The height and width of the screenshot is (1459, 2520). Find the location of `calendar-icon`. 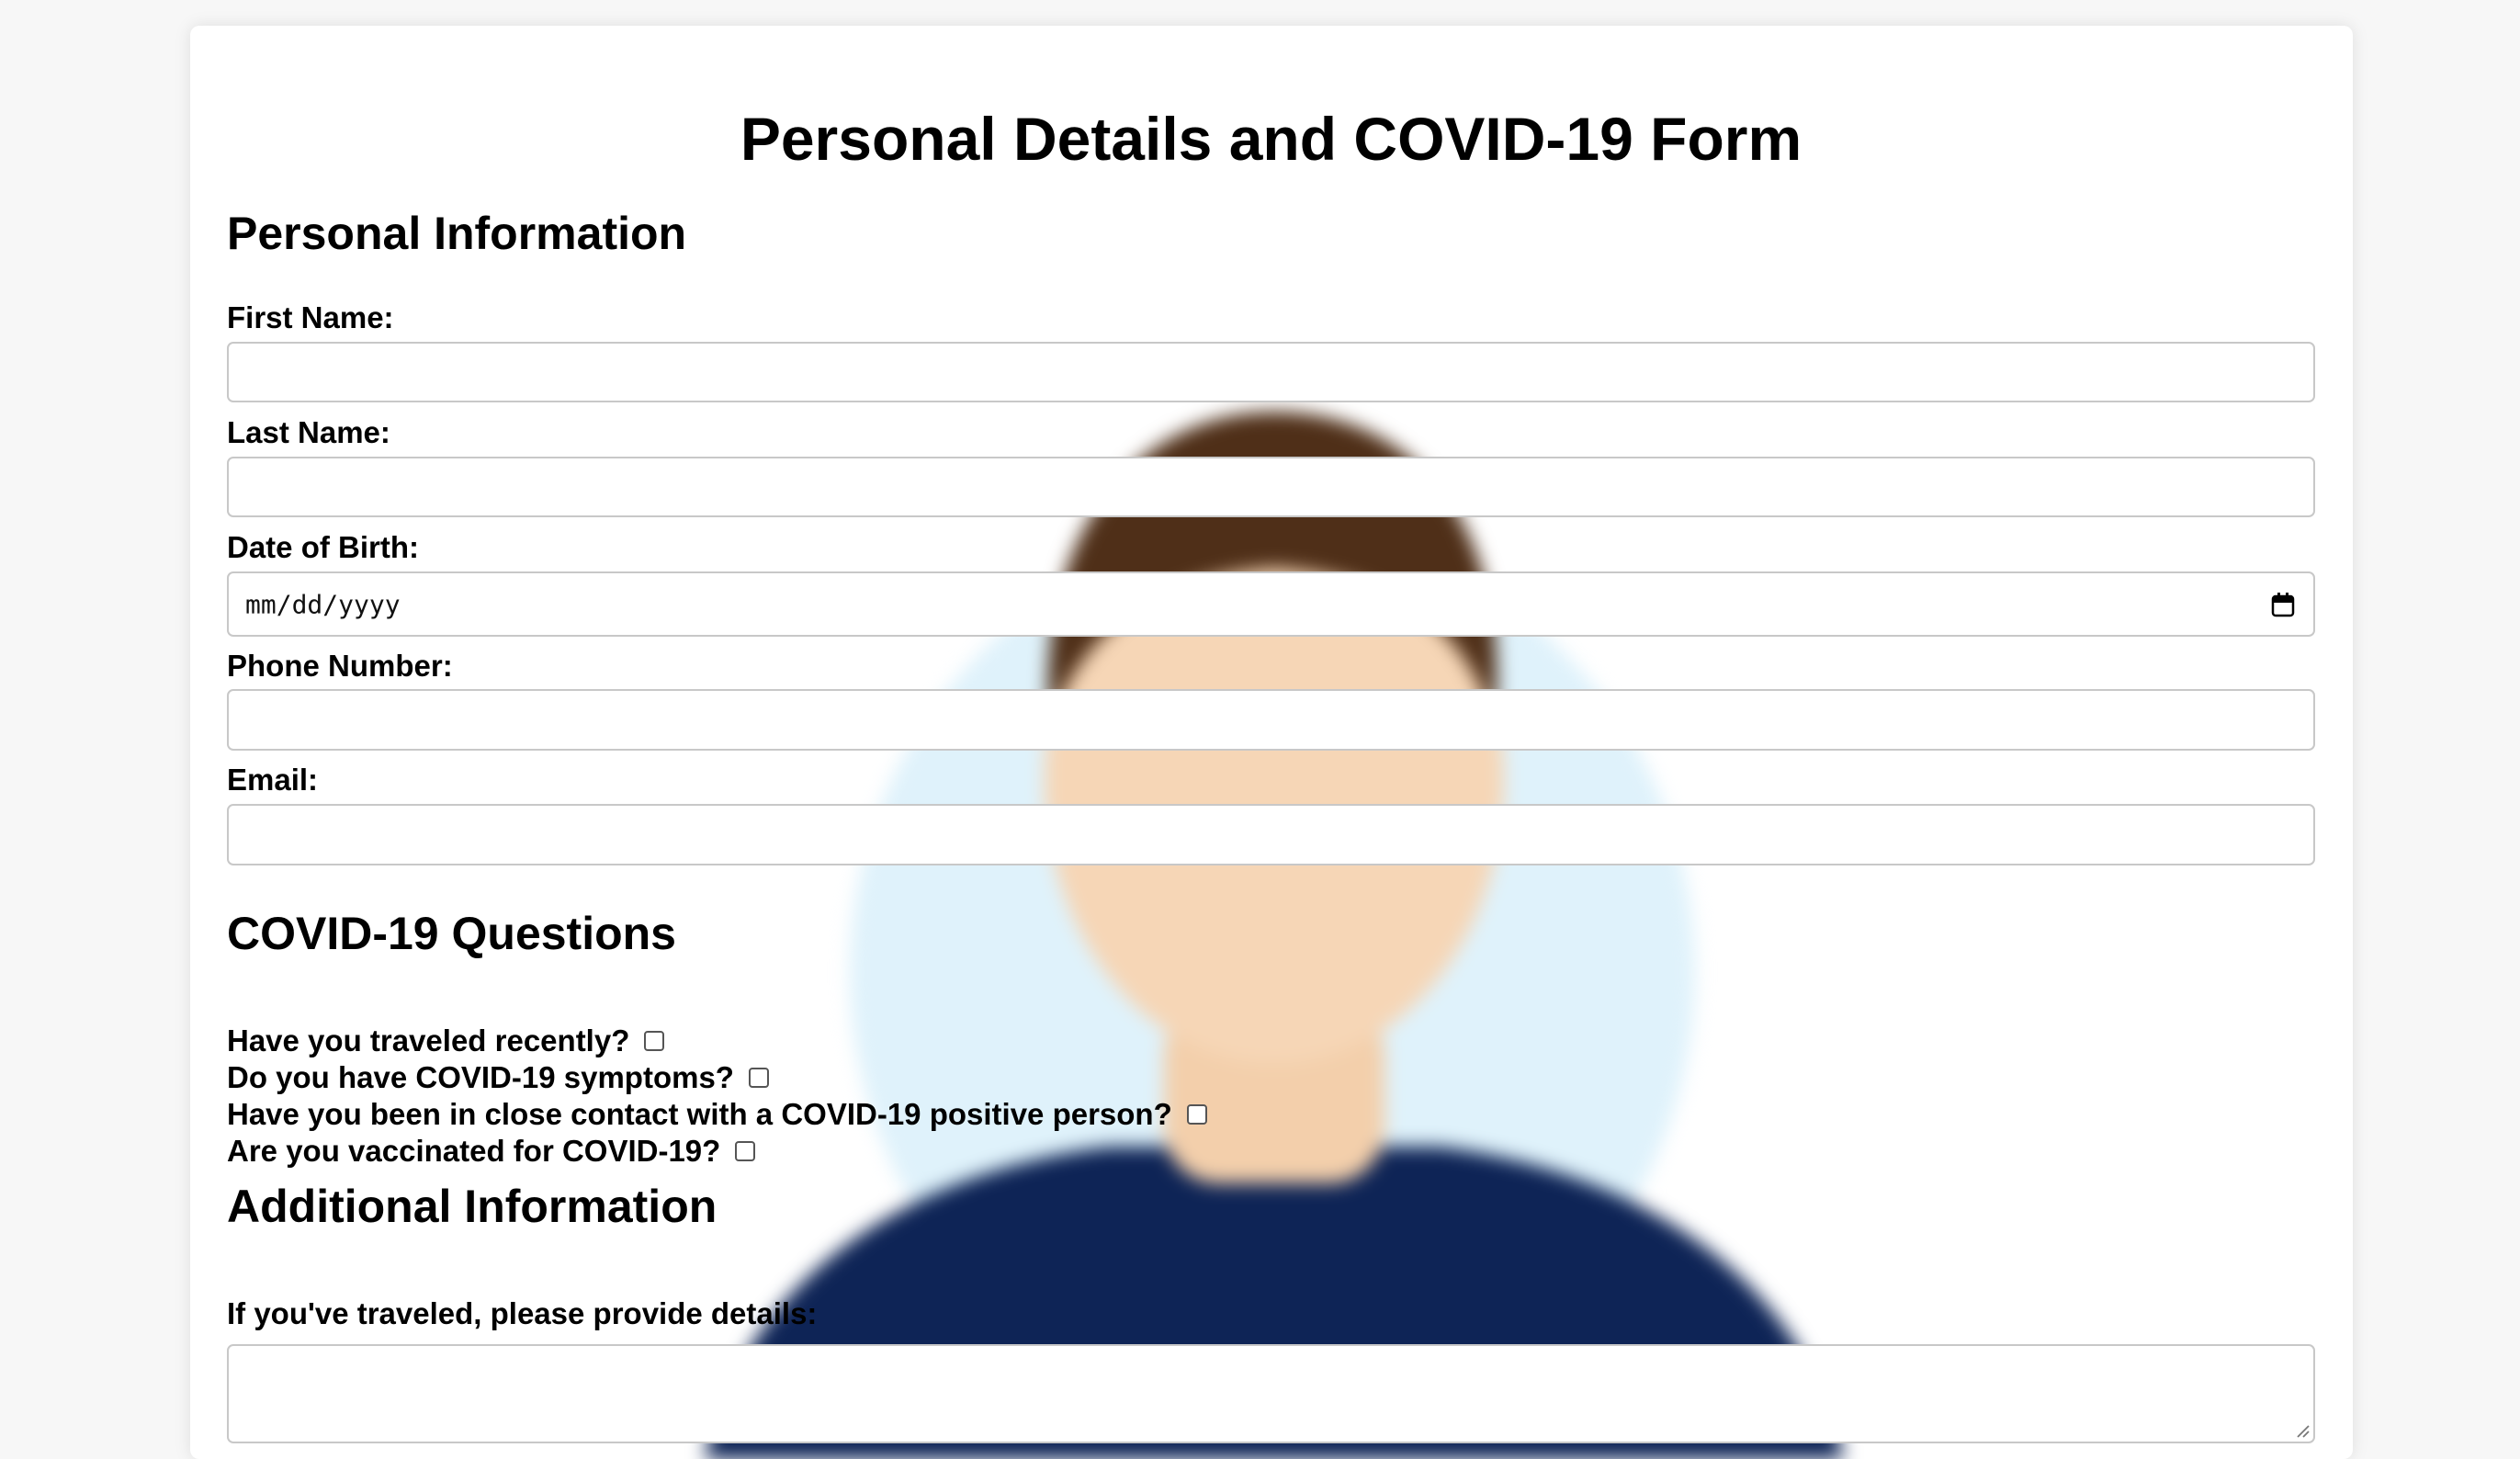

calendar-icon is located at coordinates (2283, 604).